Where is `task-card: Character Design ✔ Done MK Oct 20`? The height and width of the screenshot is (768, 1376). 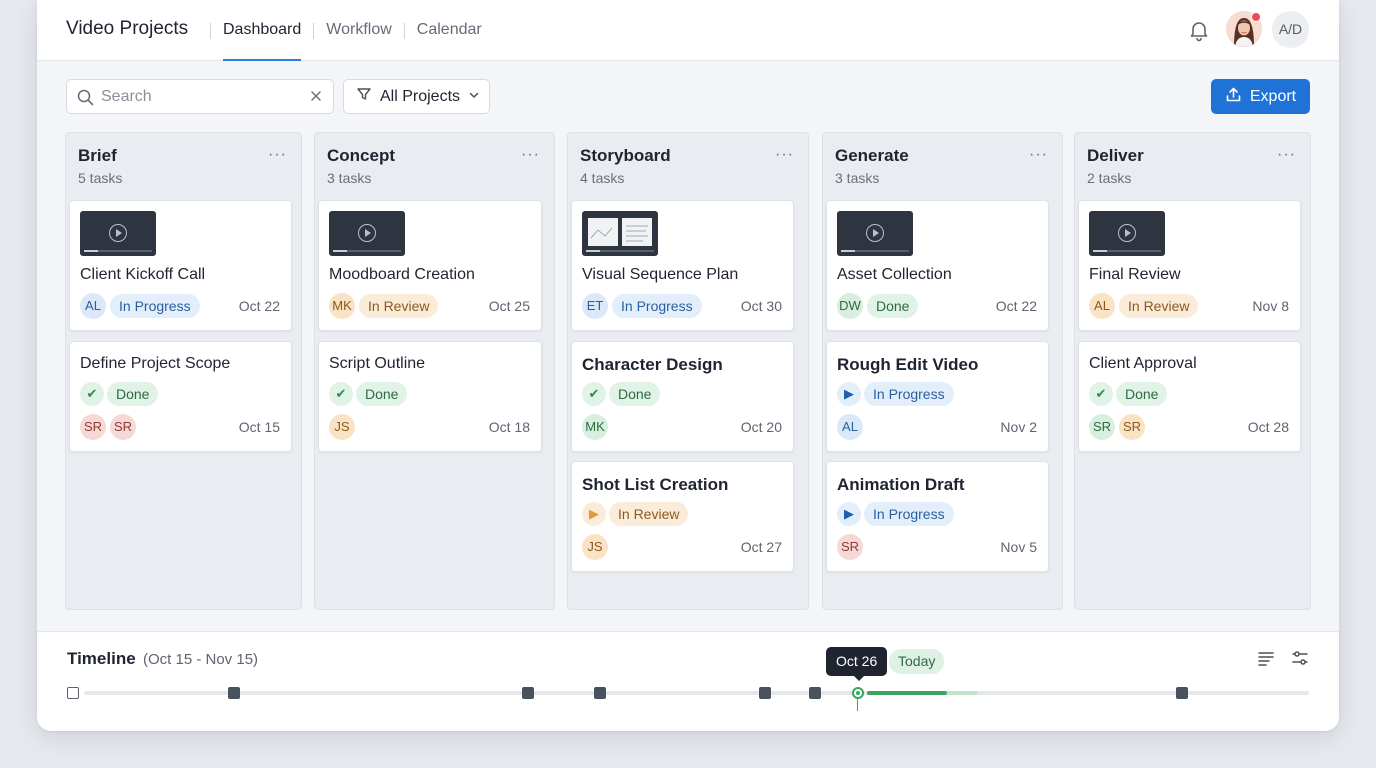
task-card: Character Design ✔ Done MK Oct 20 is located at coordinates (682, 396).